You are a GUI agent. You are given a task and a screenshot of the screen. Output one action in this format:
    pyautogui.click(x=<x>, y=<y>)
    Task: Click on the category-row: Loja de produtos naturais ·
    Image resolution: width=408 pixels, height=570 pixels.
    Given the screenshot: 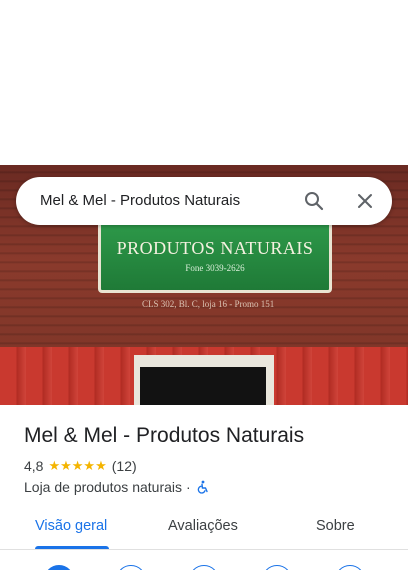 What is the action you would take?
    pyautogui.click(x=117, y=487)
    